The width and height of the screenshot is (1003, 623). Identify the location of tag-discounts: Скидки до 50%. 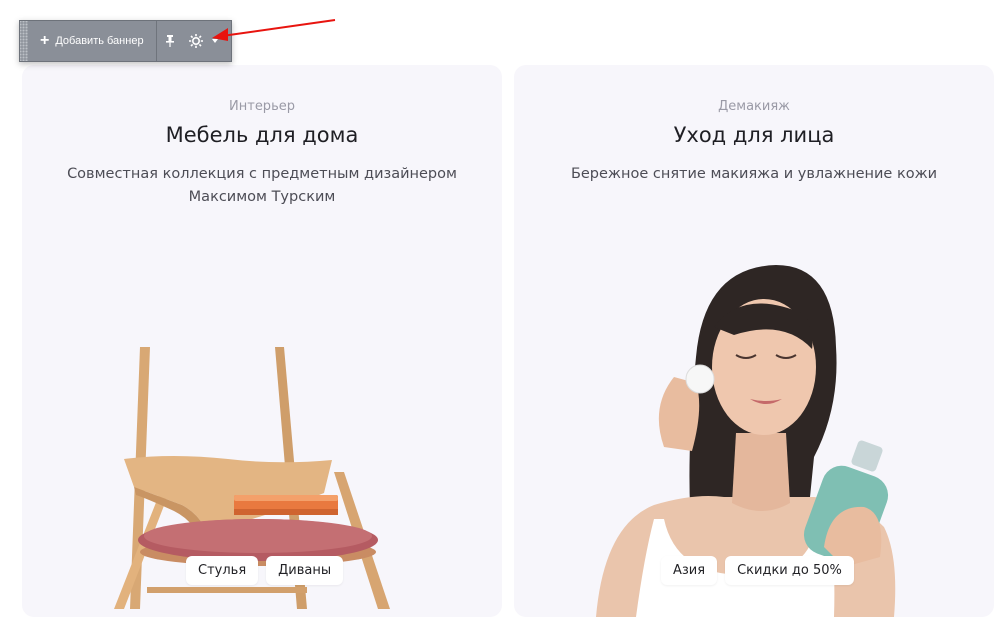
(789, 570).